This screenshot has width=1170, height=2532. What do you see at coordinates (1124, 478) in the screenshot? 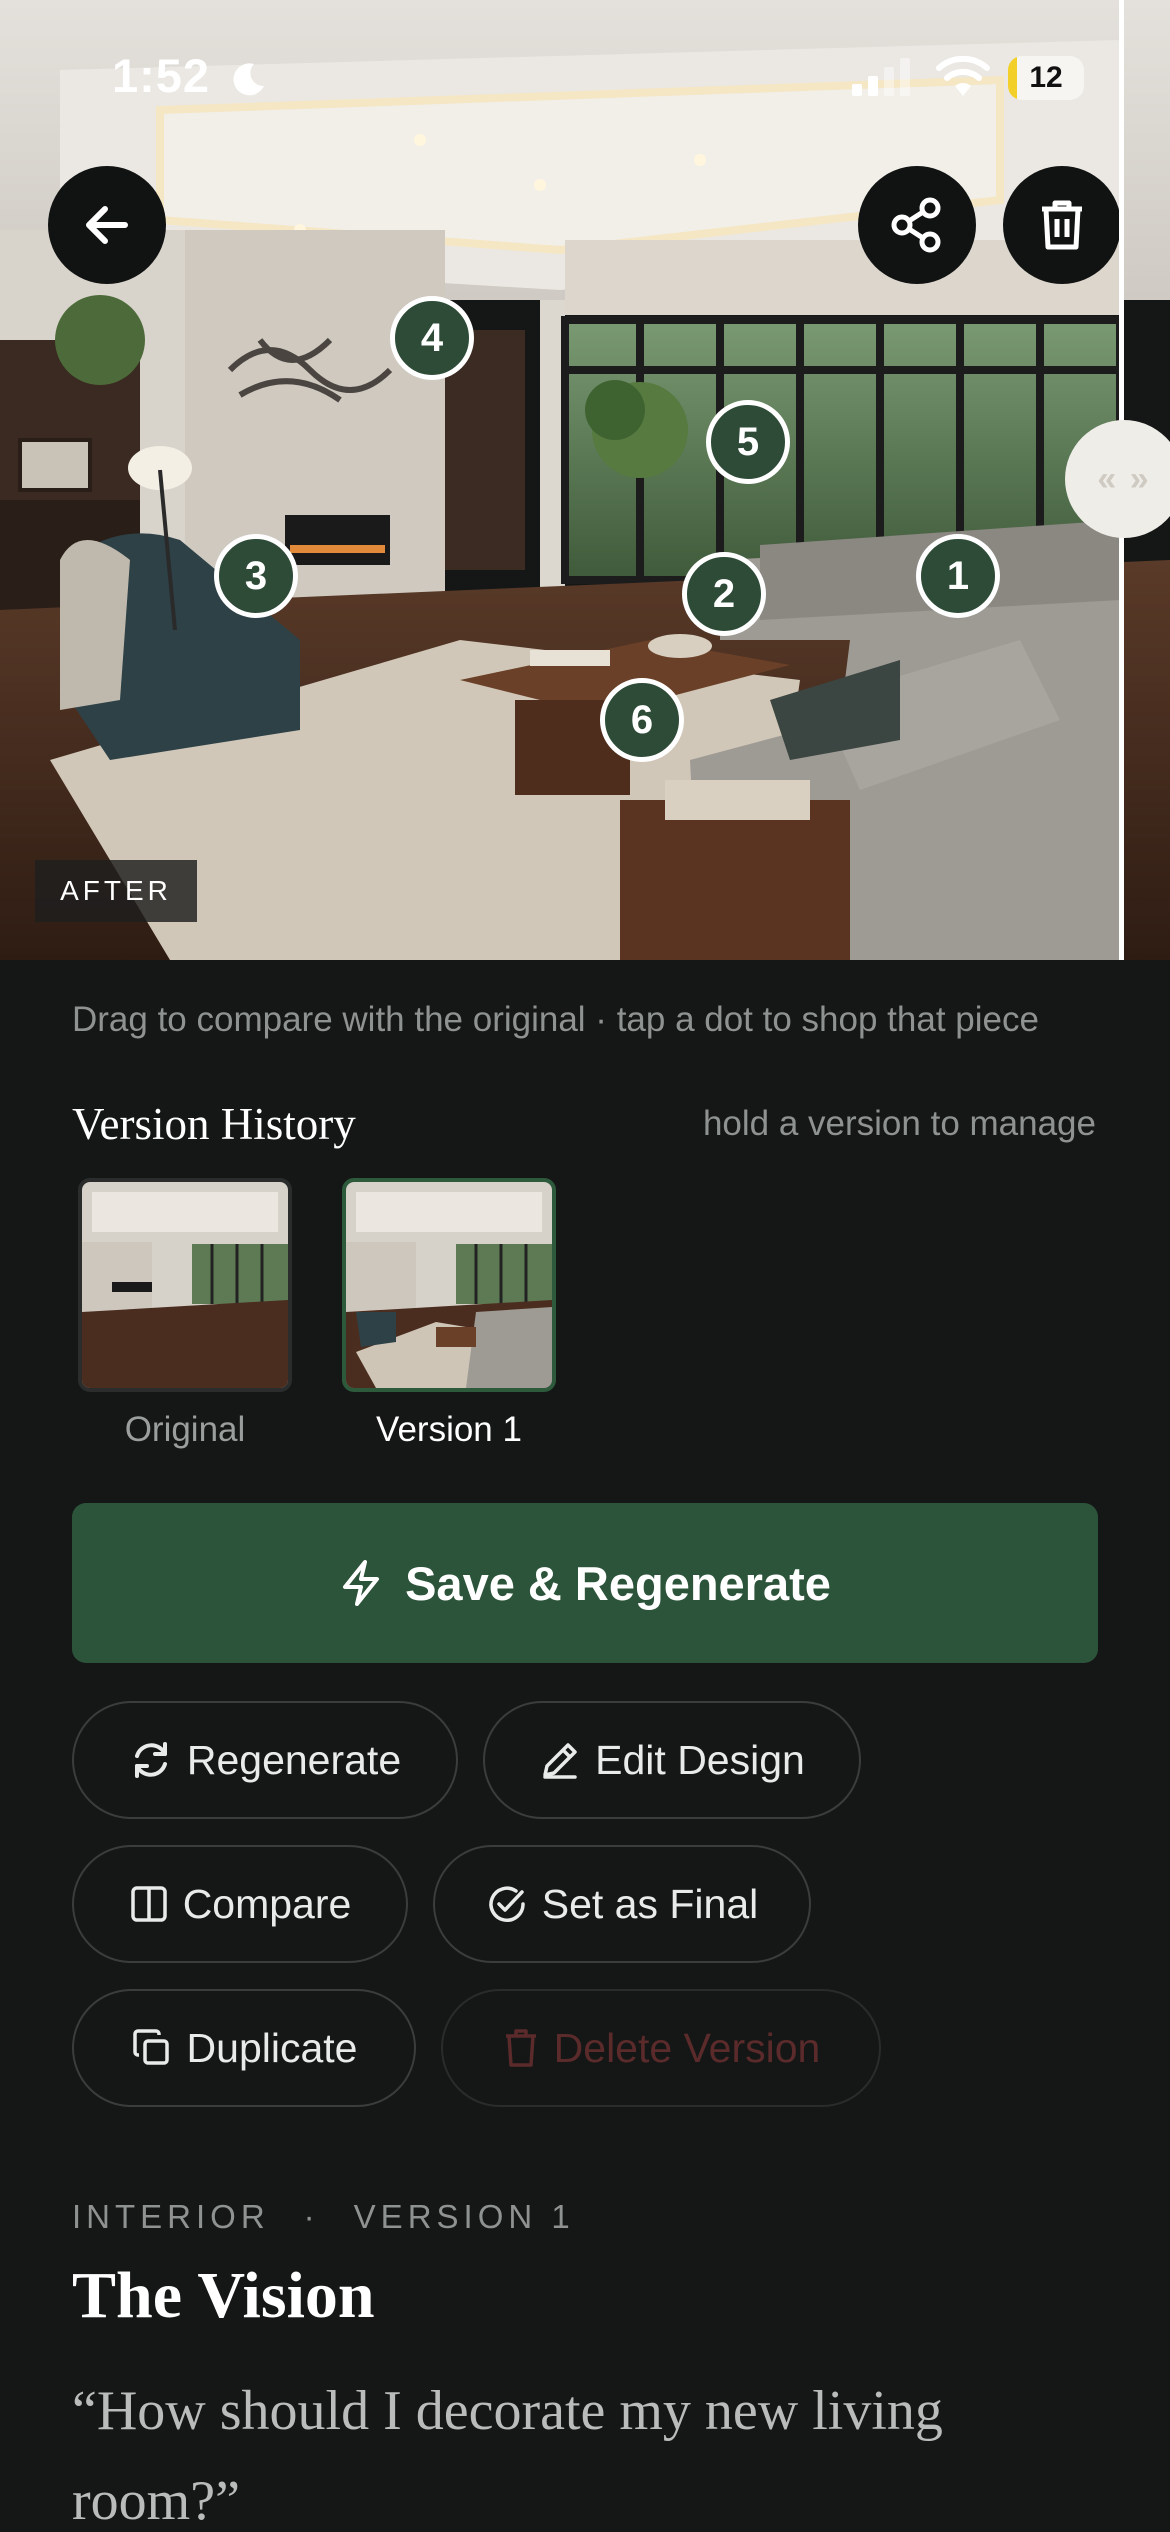
I see `compare-handle-arrows: « »` at bounding box center [1124, 478].